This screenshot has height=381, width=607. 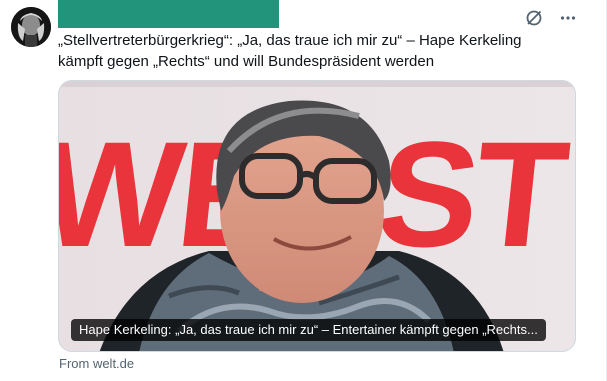 What do you see at coordinates (168, 14) in the screenshot?
I see `author-name-redaction` at bounding box center [168, 14].